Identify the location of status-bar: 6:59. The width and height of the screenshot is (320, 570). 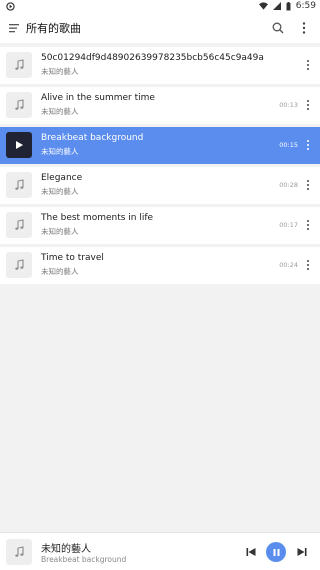
(160, 6).